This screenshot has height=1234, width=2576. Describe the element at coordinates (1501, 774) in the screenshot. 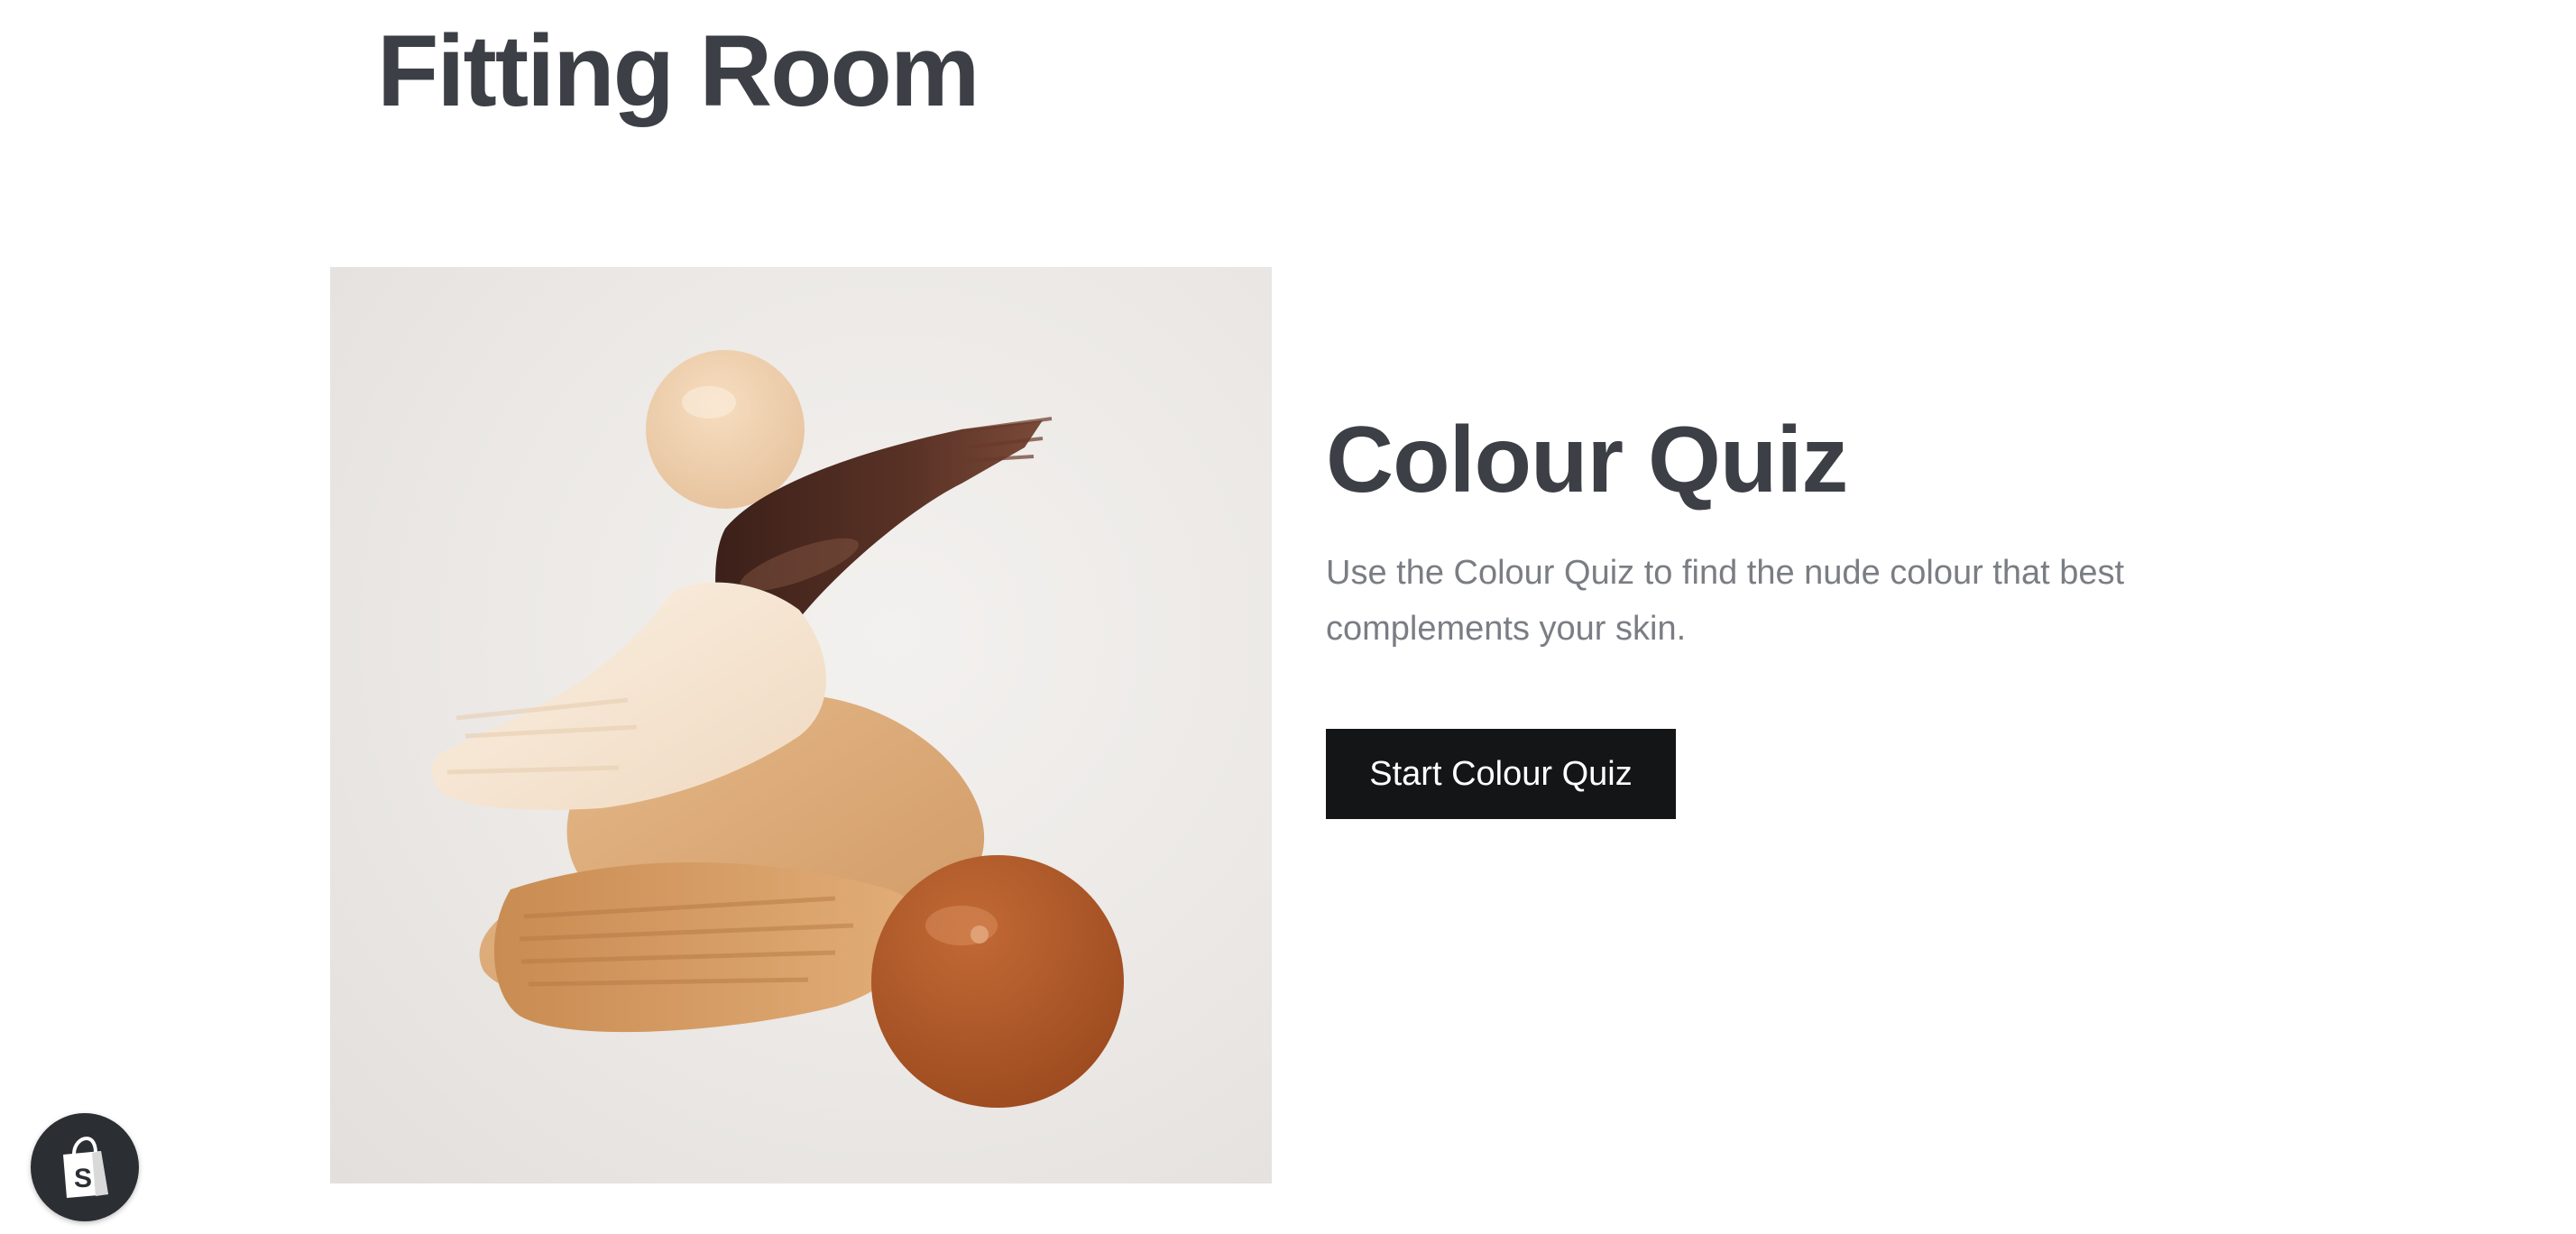

I see `start-colour-quiz-button: Start Colour Quiz` at that location.